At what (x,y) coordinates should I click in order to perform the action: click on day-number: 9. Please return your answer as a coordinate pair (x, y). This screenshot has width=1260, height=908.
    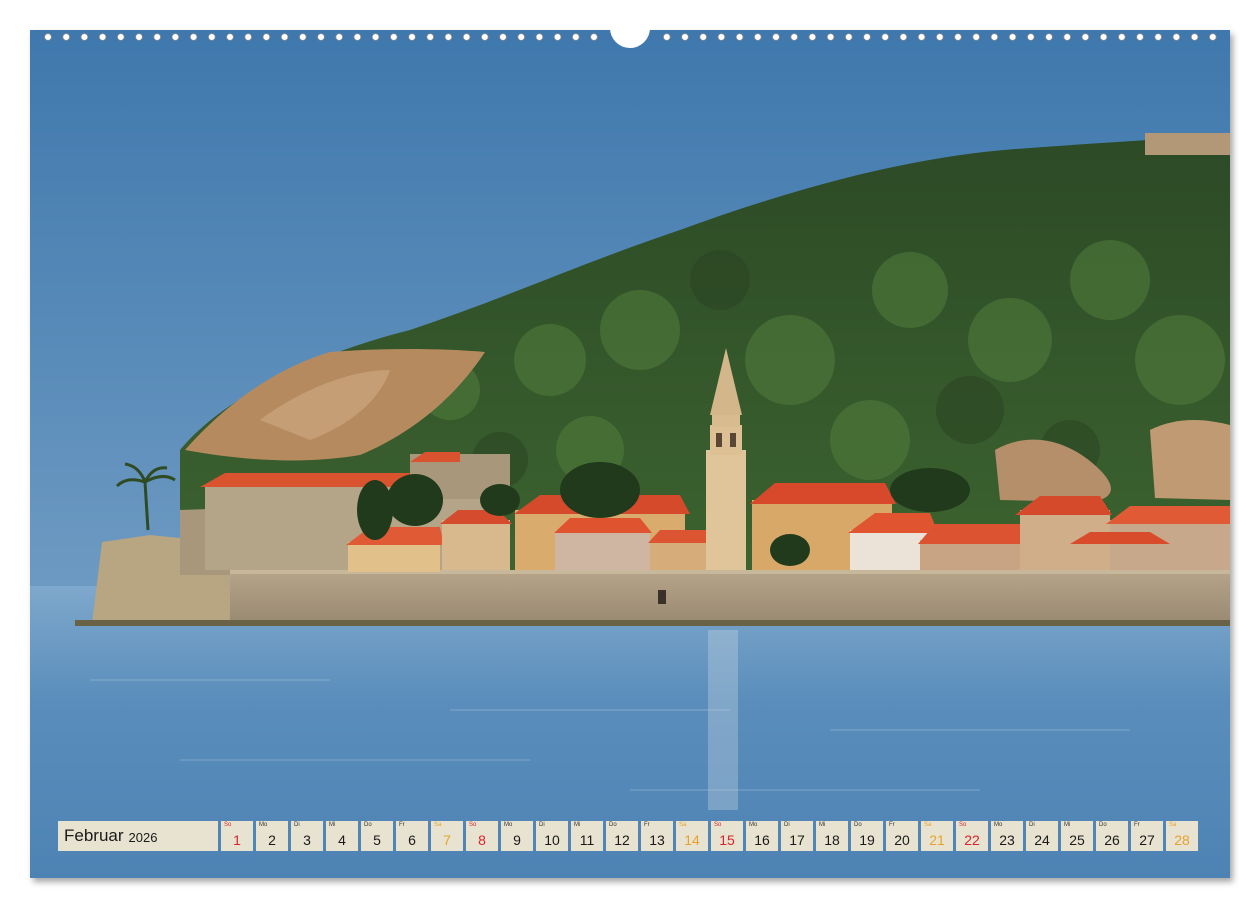
    Looking at the image, I should click on (517, 840).